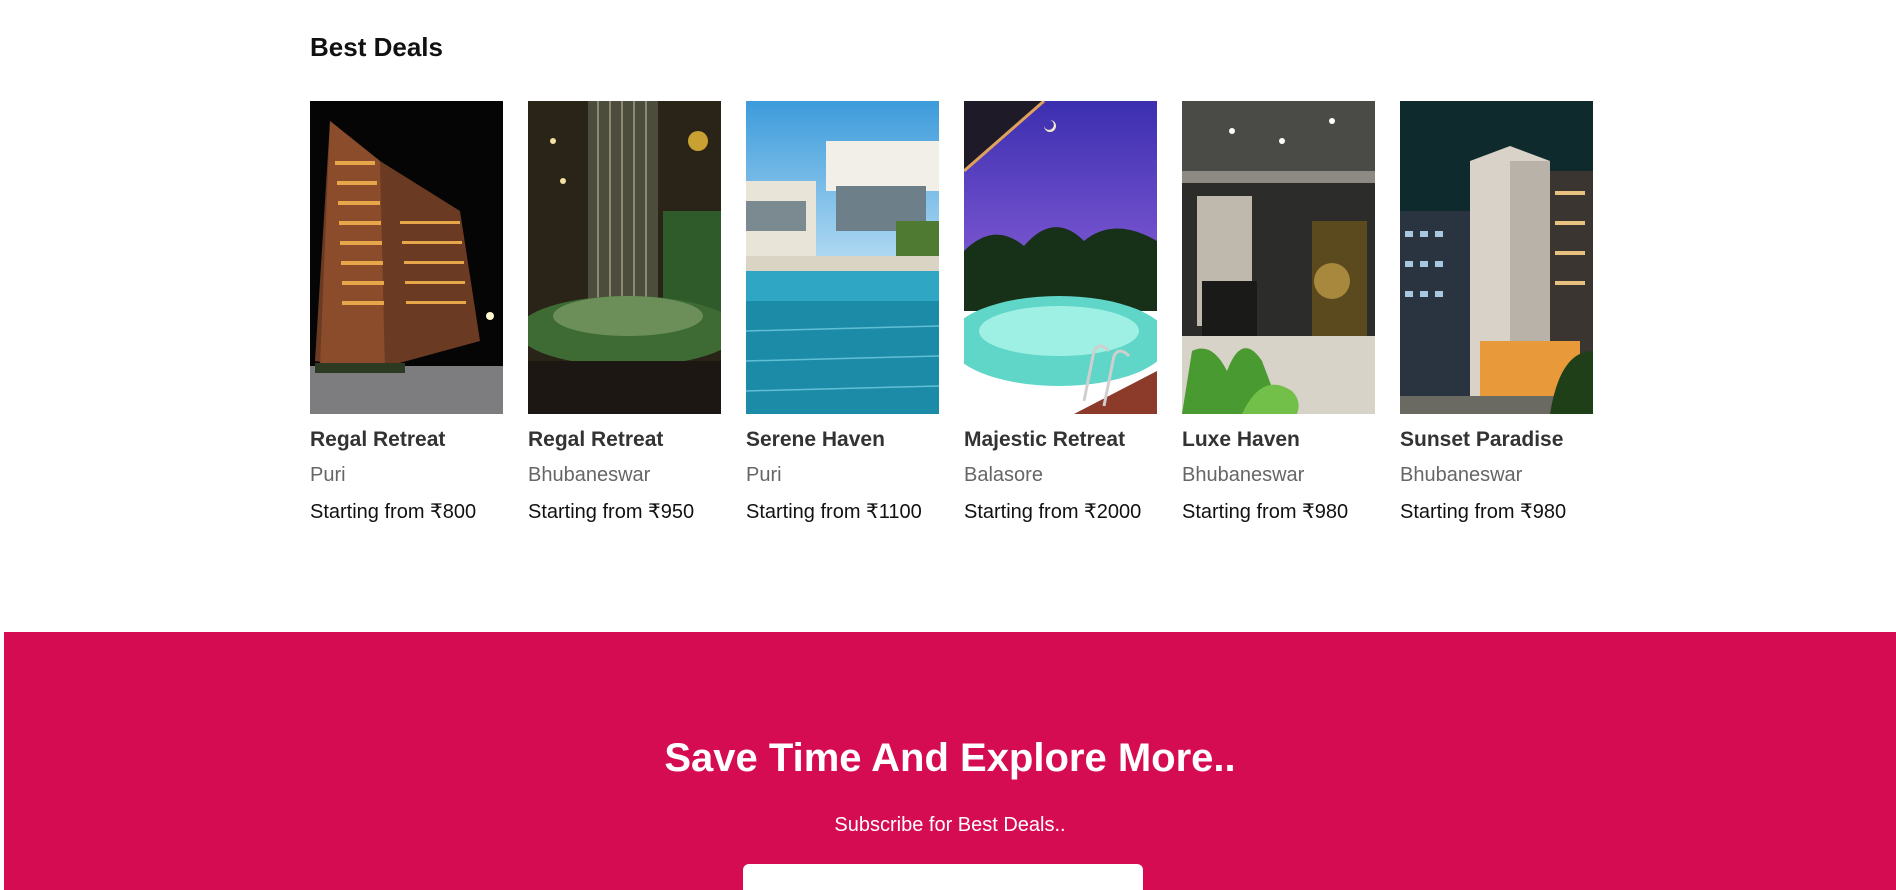  What do you see at coordinates (950, 825) in the screenshot?
I see `subscribe-subtitle: Subscribe for Best Deals..` at bounding box center [950, 825].